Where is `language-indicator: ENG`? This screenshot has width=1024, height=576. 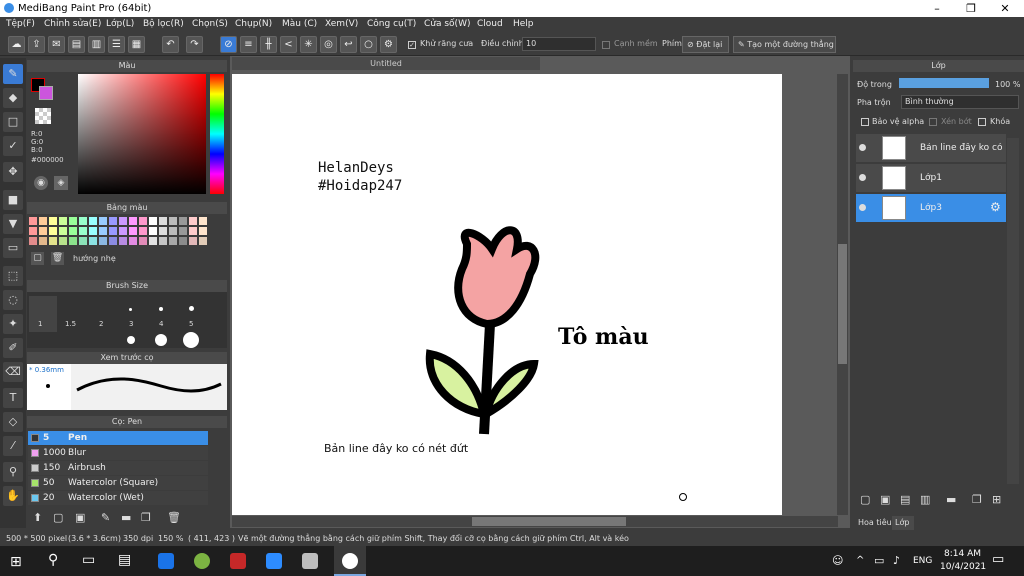
language-indicator: ENG is located at coordinates (922, 561).